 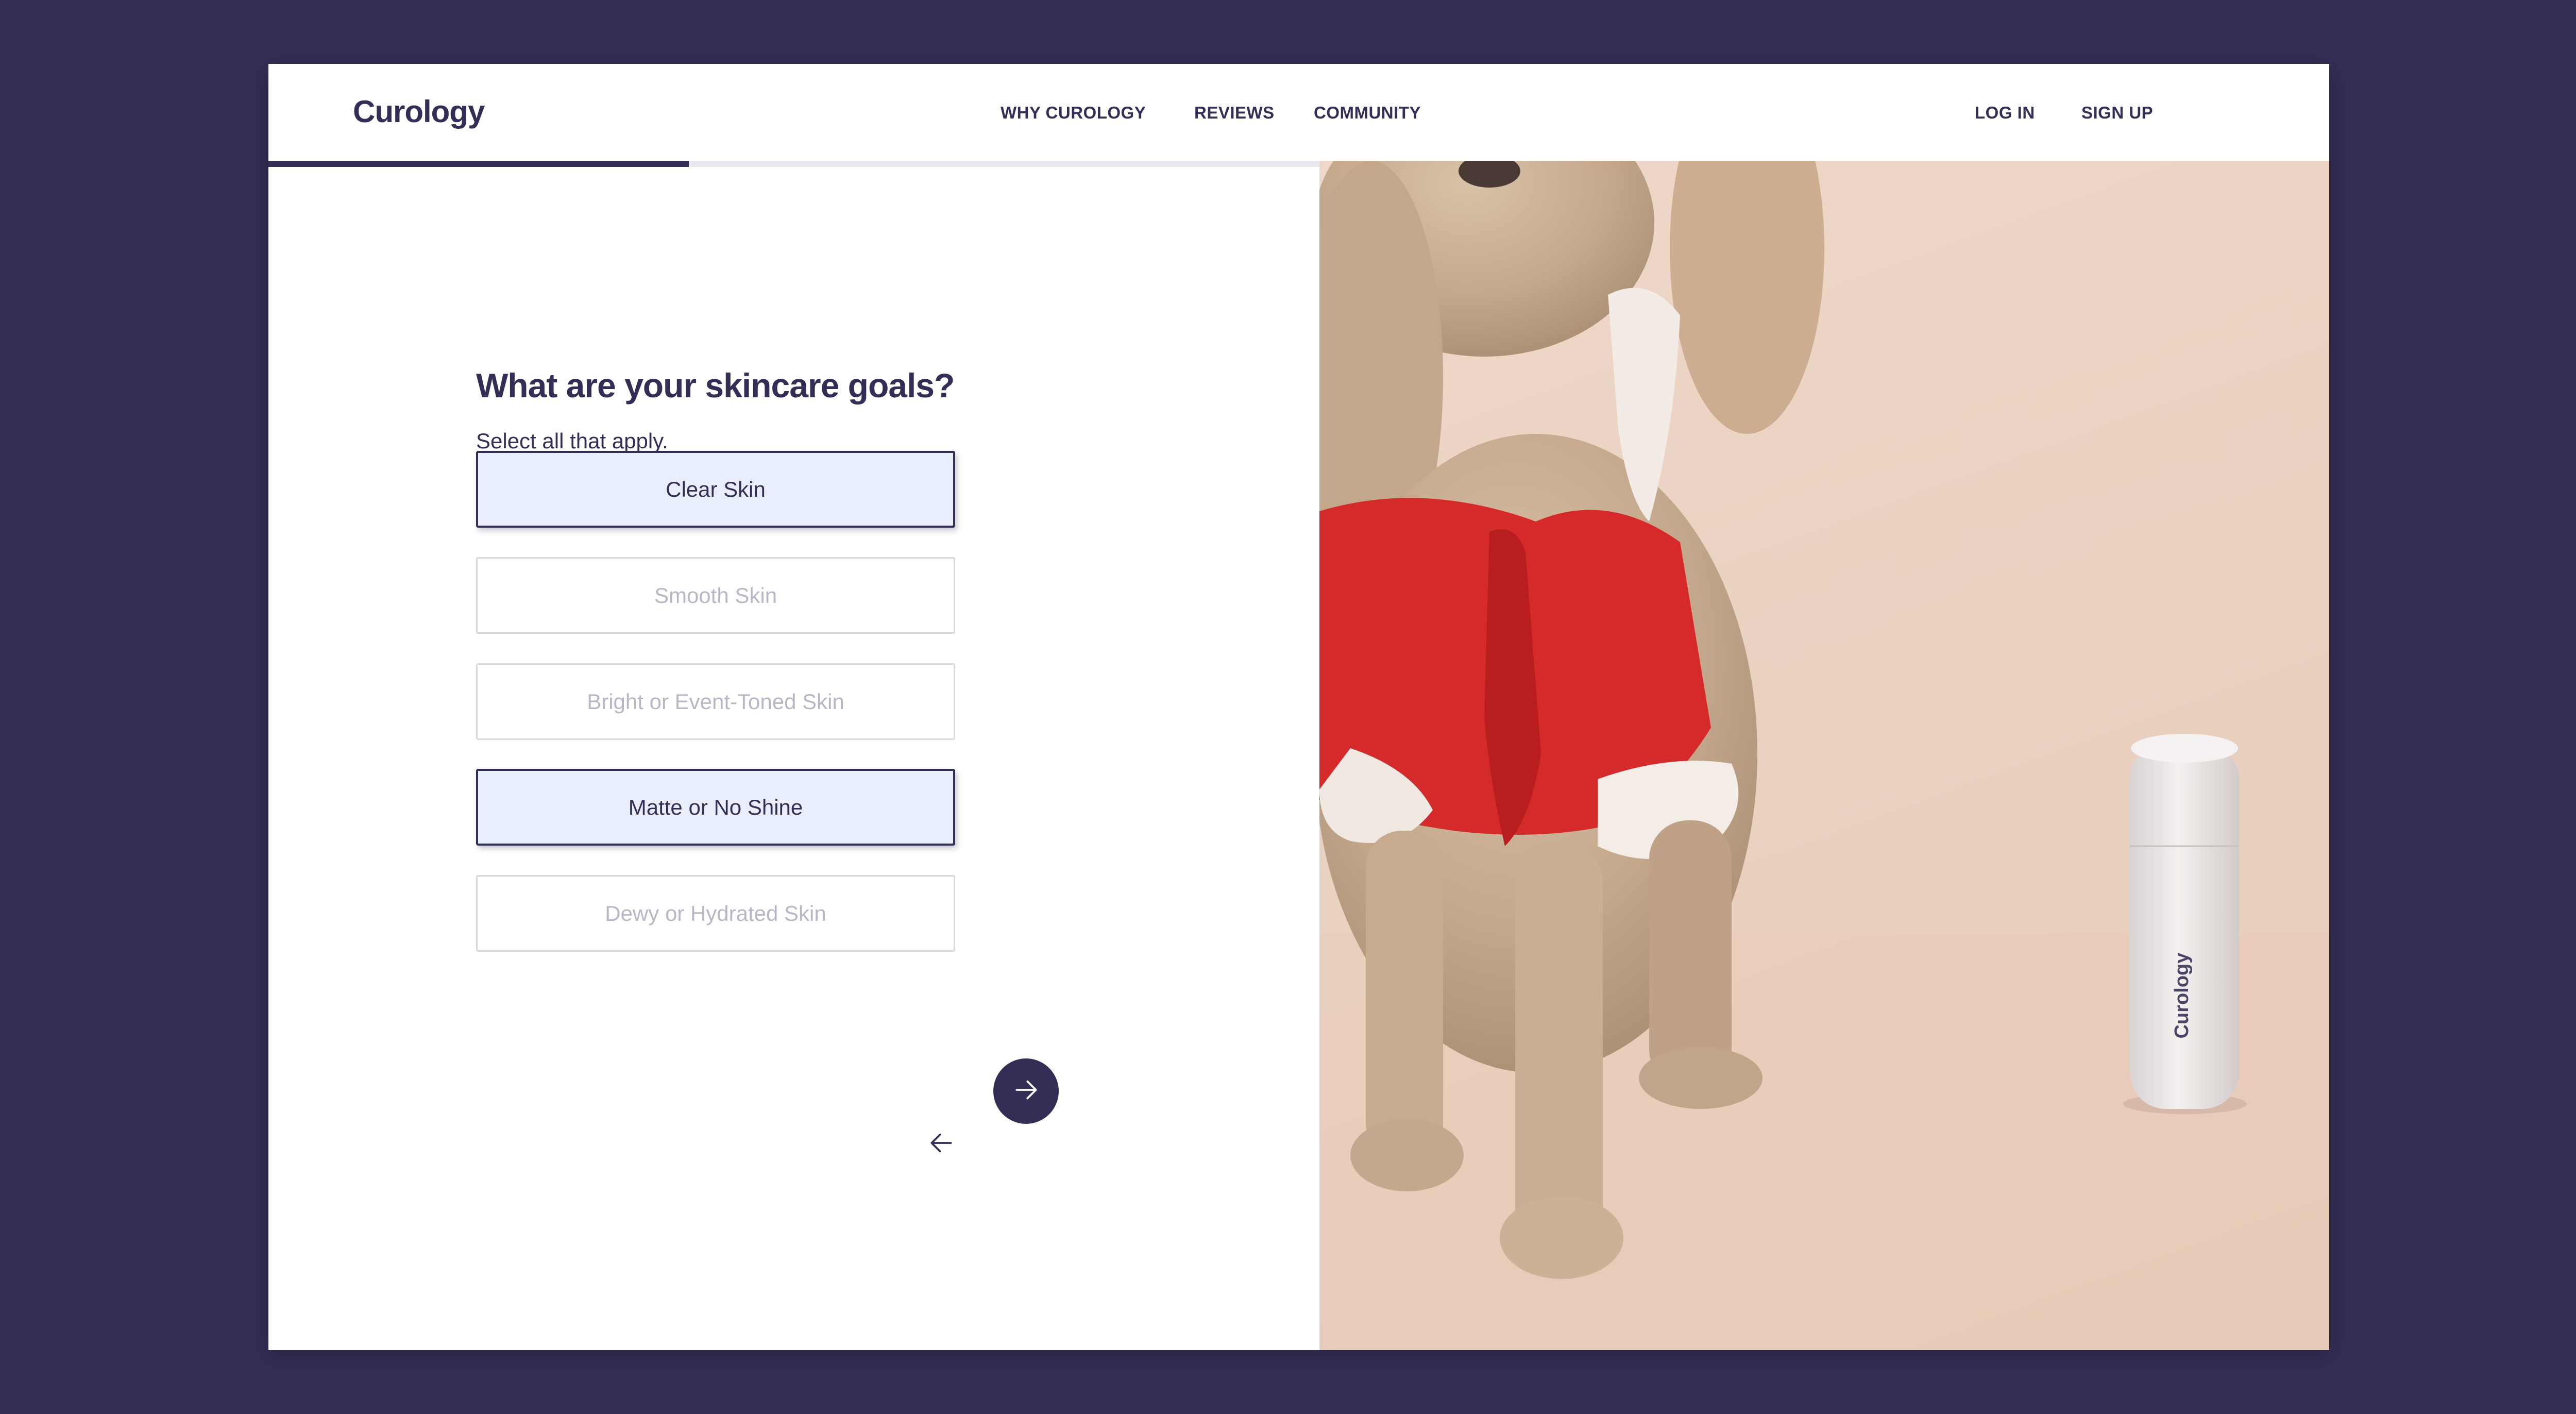 I want to click on nav-log-in: LOG IN, so click(x=2005, y=113).